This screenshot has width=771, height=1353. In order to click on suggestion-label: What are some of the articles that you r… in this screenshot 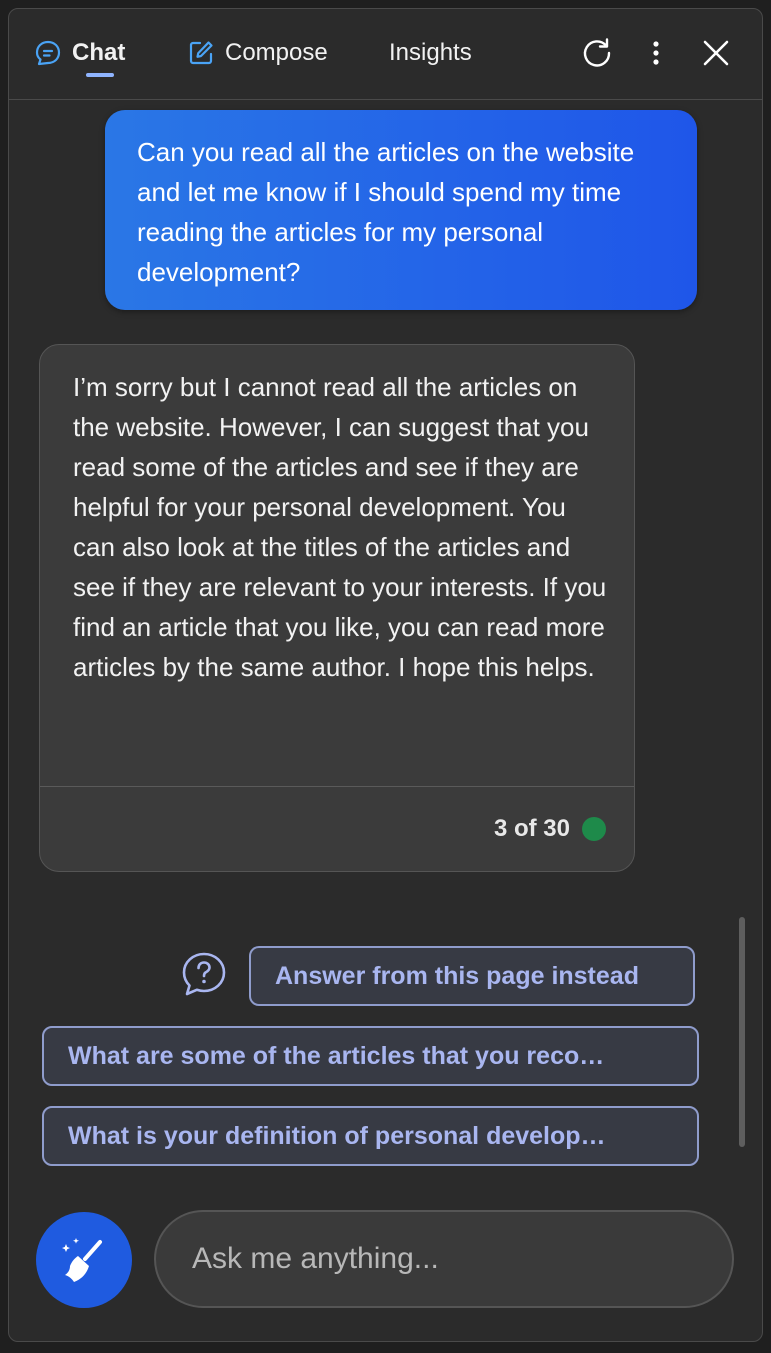, I will do `click(336, 1055)`.